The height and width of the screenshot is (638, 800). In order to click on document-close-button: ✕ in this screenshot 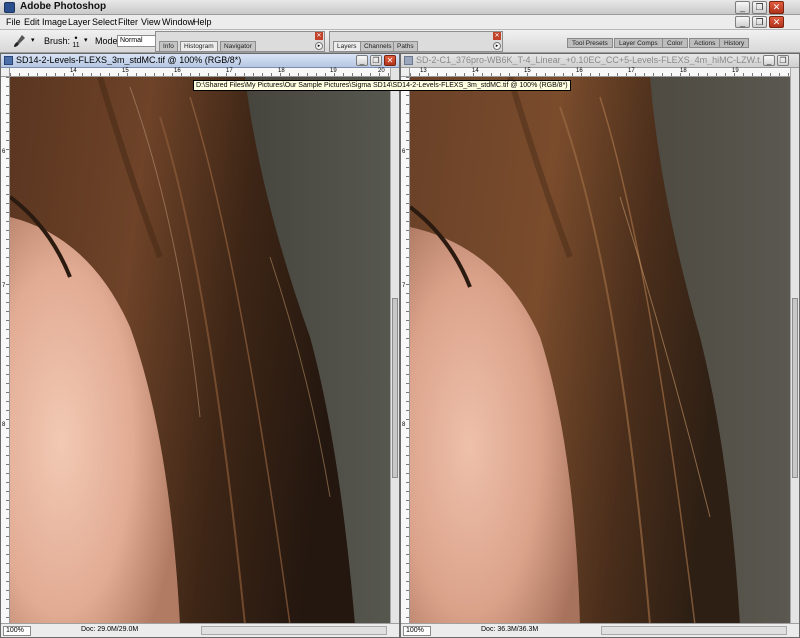, I will do `click(390, 60)`.